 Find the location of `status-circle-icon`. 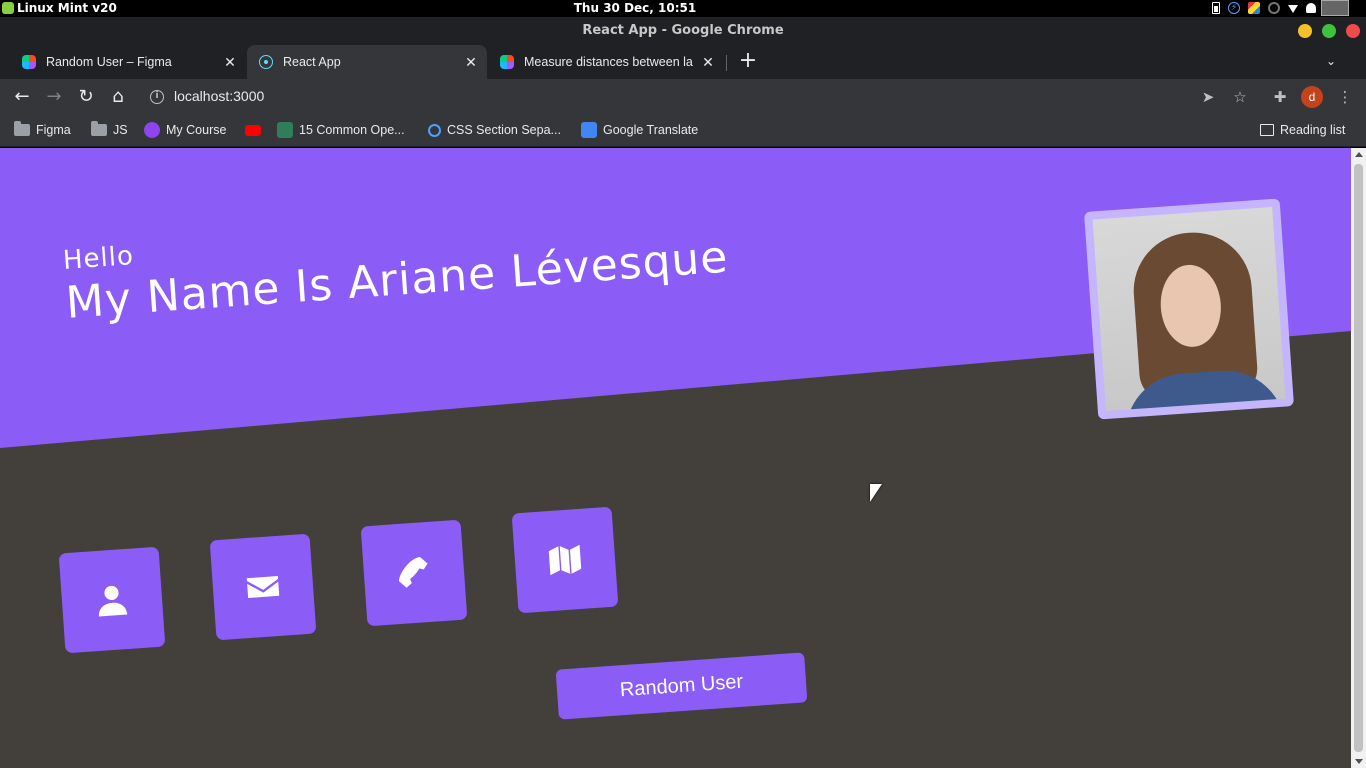

status-circle-icon is located at coordinates (1274, 8).